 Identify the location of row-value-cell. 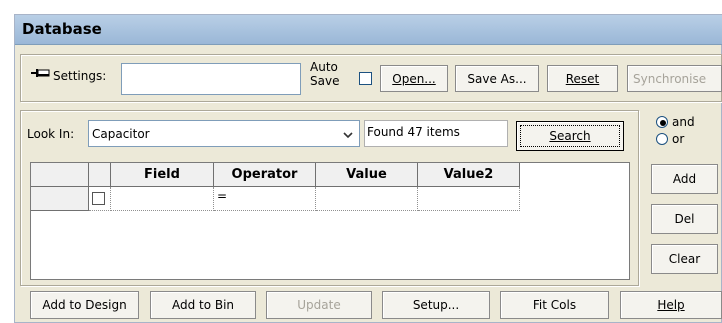
(367, 199).